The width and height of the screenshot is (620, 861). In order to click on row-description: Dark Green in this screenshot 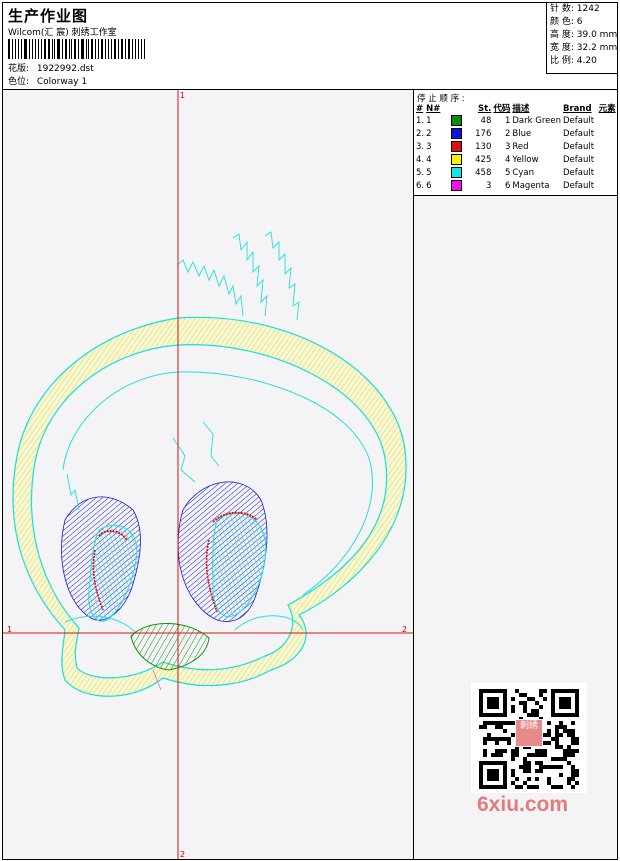, I will do `click(537, 121)`.